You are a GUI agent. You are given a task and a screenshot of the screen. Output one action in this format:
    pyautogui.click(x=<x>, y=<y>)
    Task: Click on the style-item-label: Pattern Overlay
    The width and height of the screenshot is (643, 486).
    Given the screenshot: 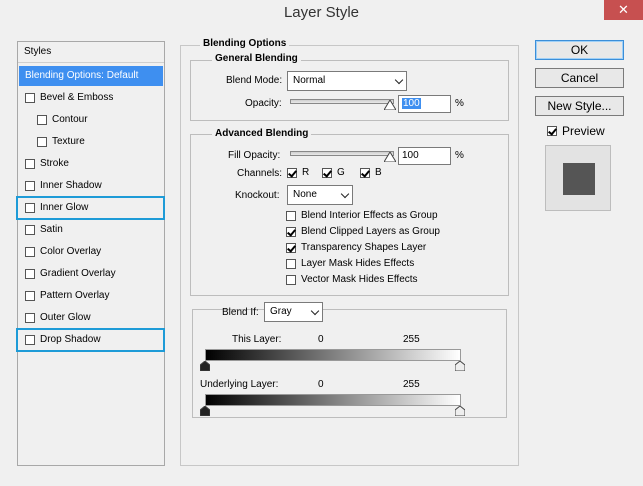 What is the action you would take?
    pyautogui.click(x=75, y=295)
    